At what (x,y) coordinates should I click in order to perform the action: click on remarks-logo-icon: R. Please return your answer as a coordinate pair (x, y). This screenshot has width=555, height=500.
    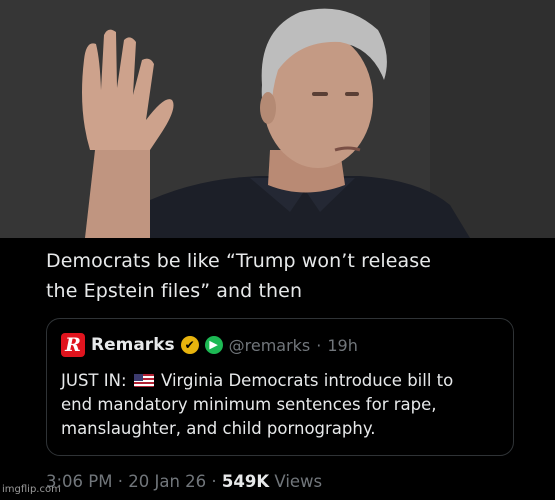
    Looking at the image, I should click on (73, 345).